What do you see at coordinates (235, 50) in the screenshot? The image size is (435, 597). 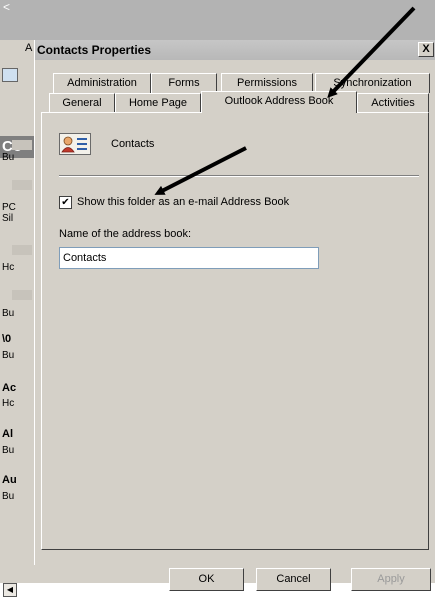 I see `dialog-titlebar: Contacts Properties X` at bounding box center [235, 50].